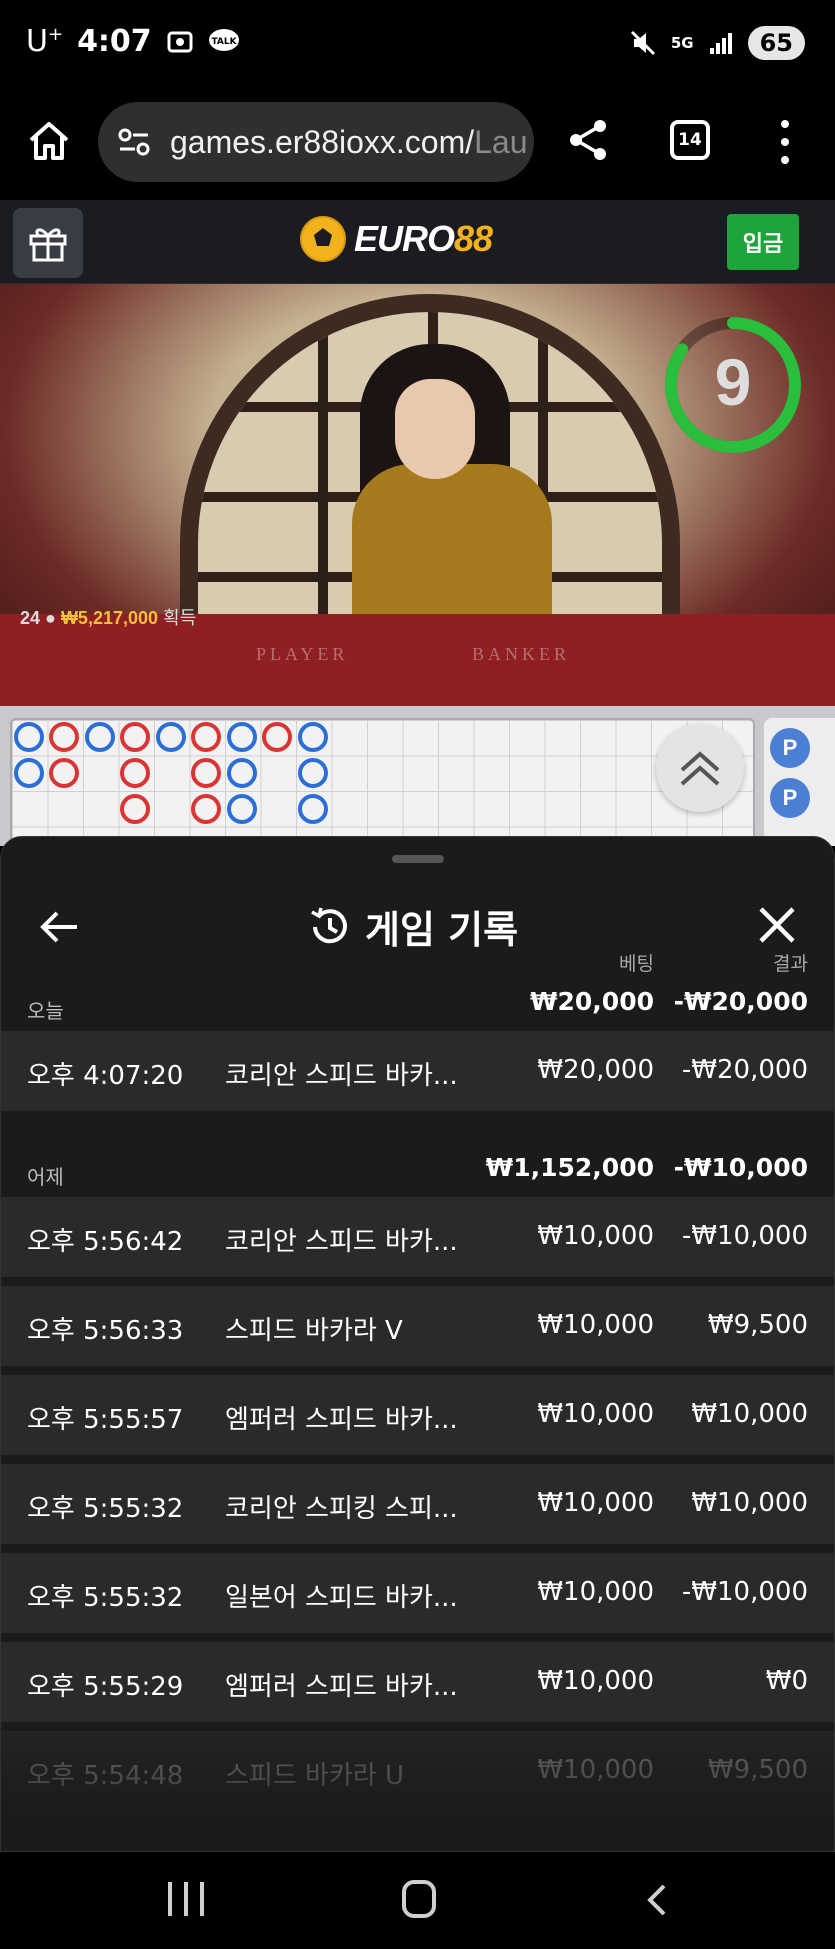 The image size is (835, 1949). I want to click on home-button, so click(419, 1899).